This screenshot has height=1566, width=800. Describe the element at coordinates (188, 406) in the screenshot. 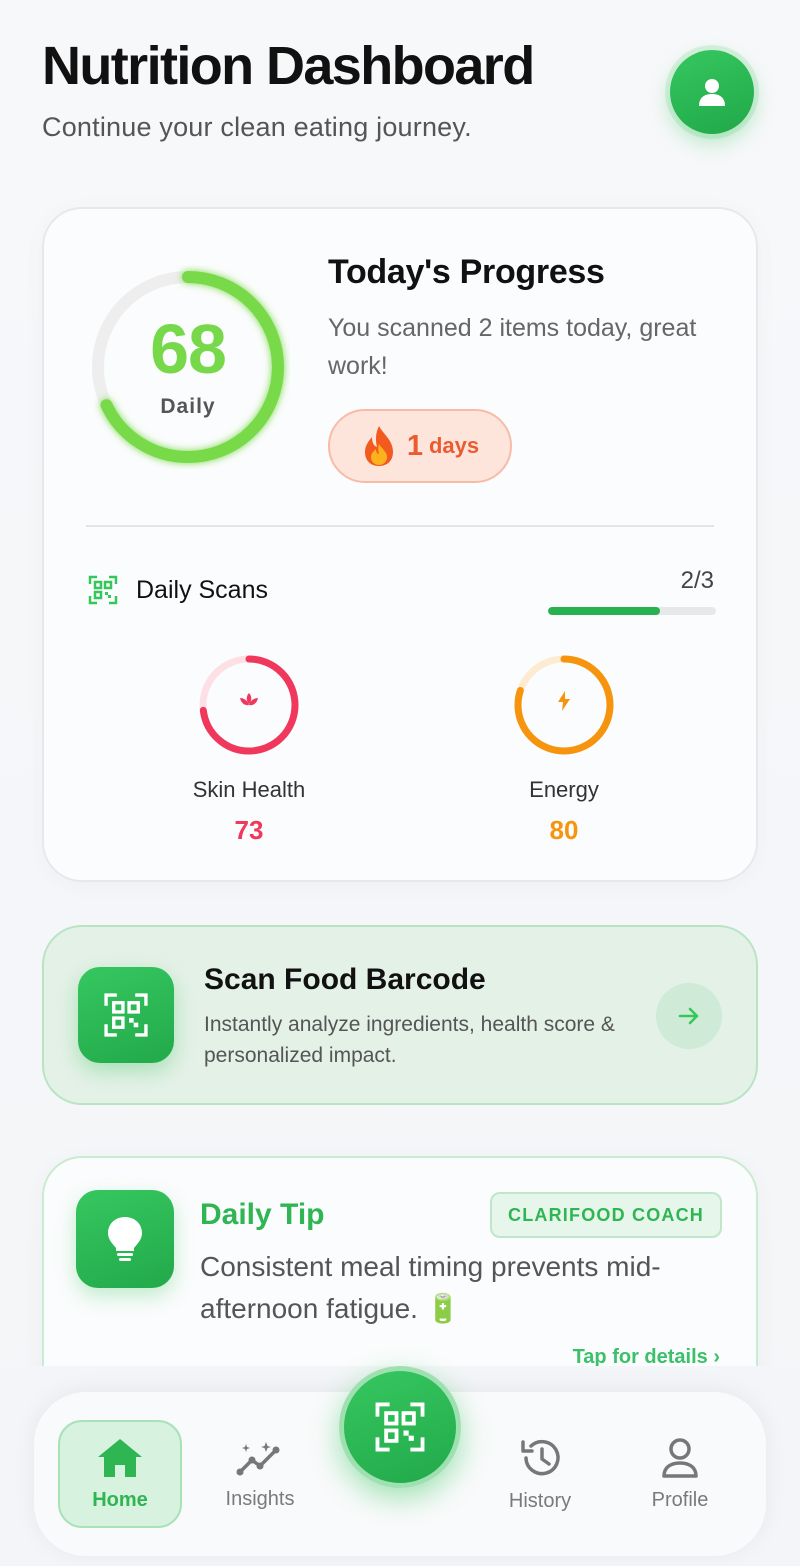

I see `daily-score-label: Daily` at that location.